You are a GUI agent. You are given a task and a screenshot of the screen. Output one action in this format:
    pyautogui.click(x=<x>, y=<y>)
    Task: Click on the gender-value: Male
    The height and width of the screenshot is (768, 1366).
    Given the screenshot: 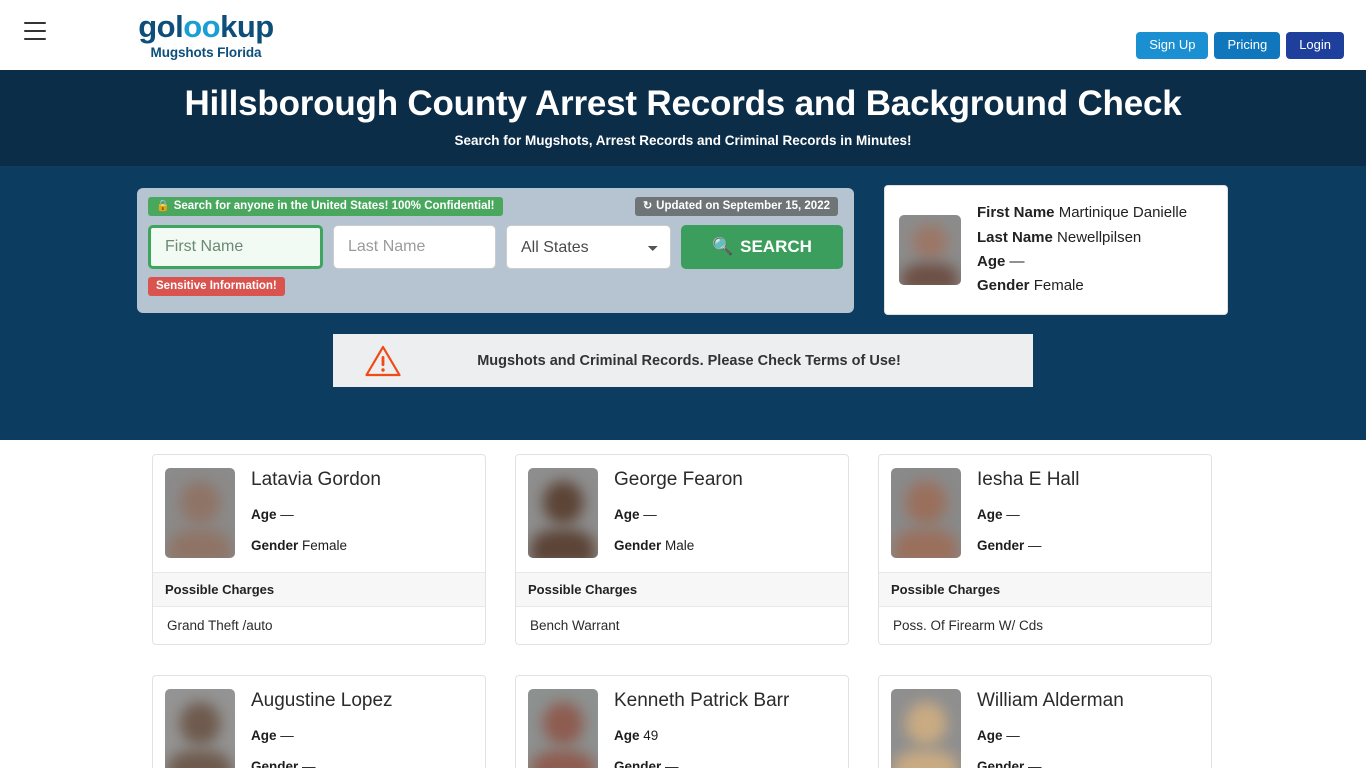 What is the action you would take?
    pyautogui.click(x=680, y=545)
    